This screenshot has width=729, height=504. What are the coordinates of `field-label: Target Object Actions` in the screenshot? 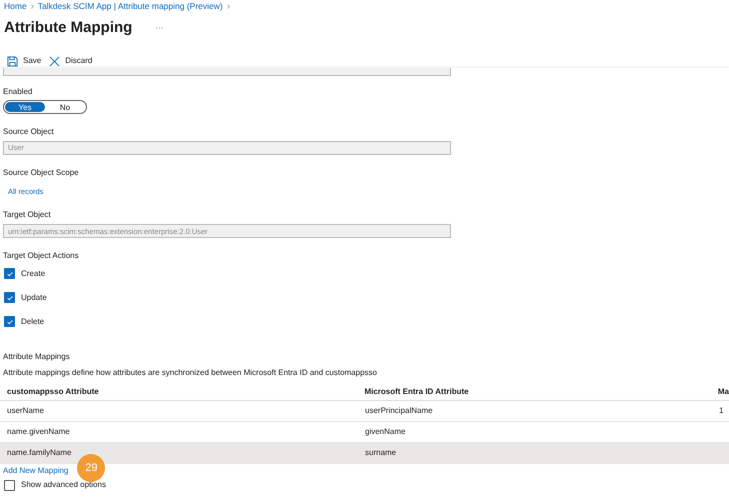 It's located at (41, 256).